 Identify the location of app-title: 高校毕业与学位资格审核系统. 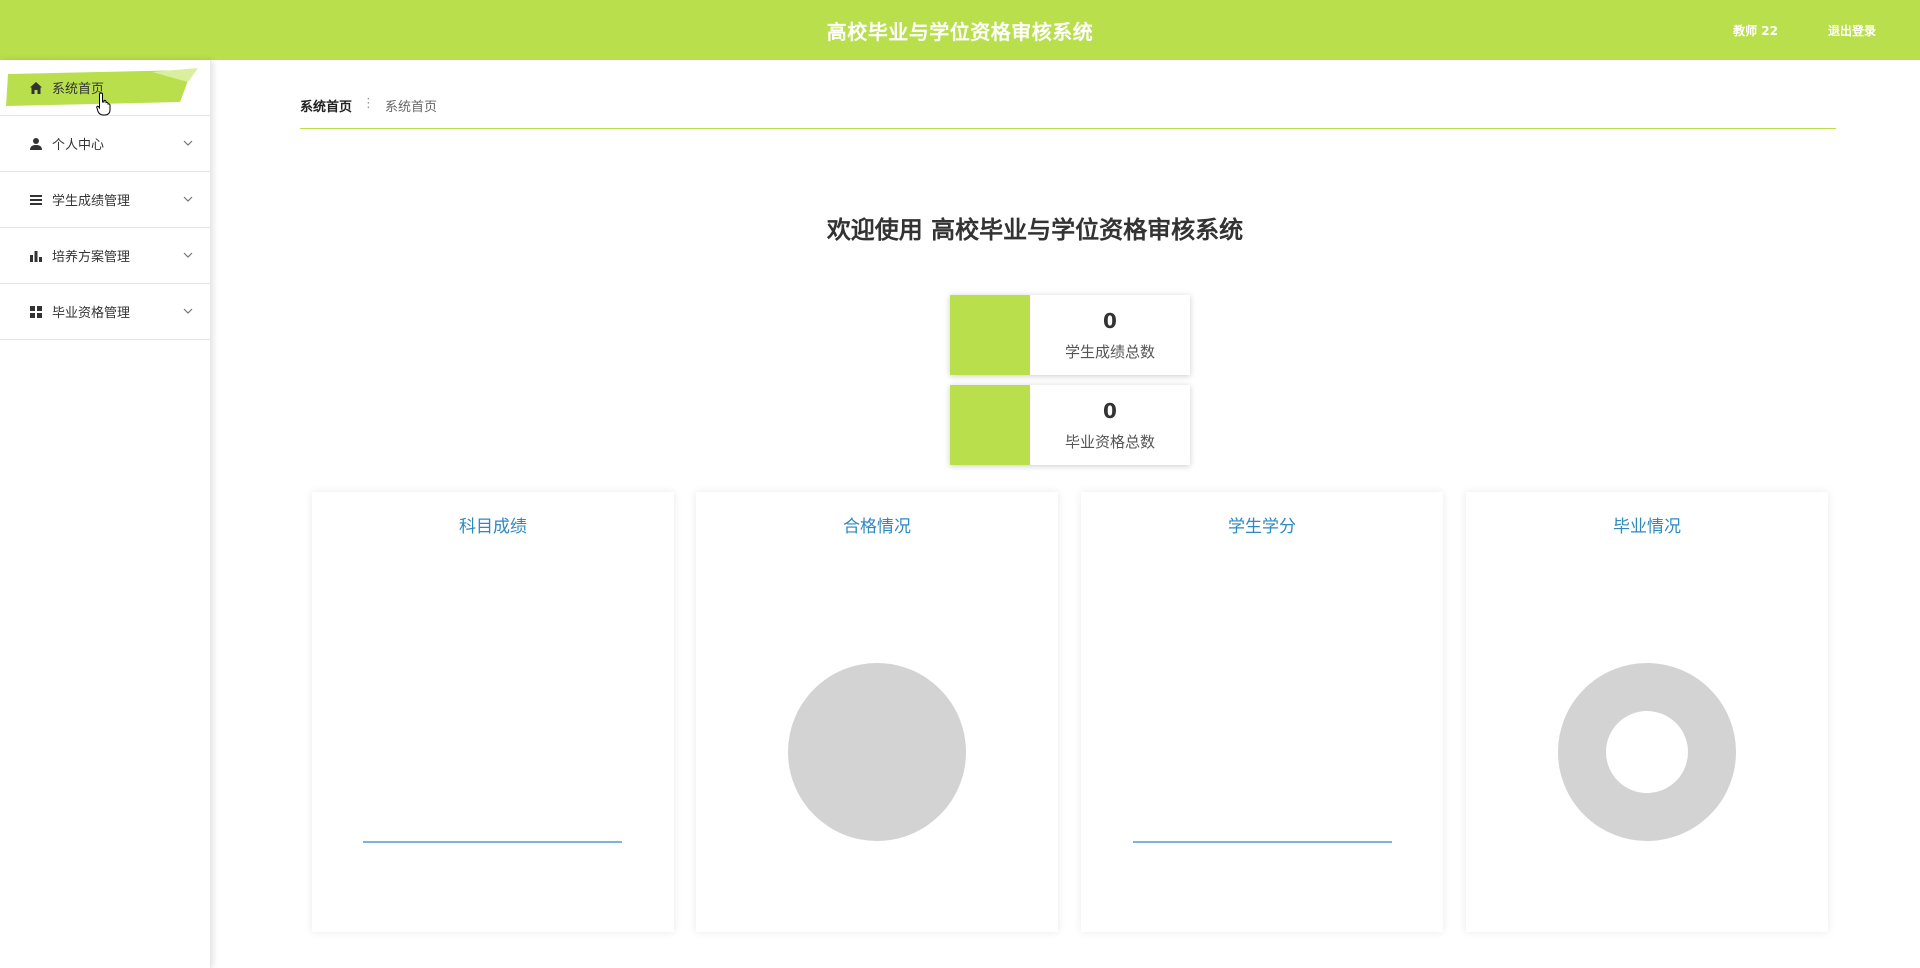
(960, 31).